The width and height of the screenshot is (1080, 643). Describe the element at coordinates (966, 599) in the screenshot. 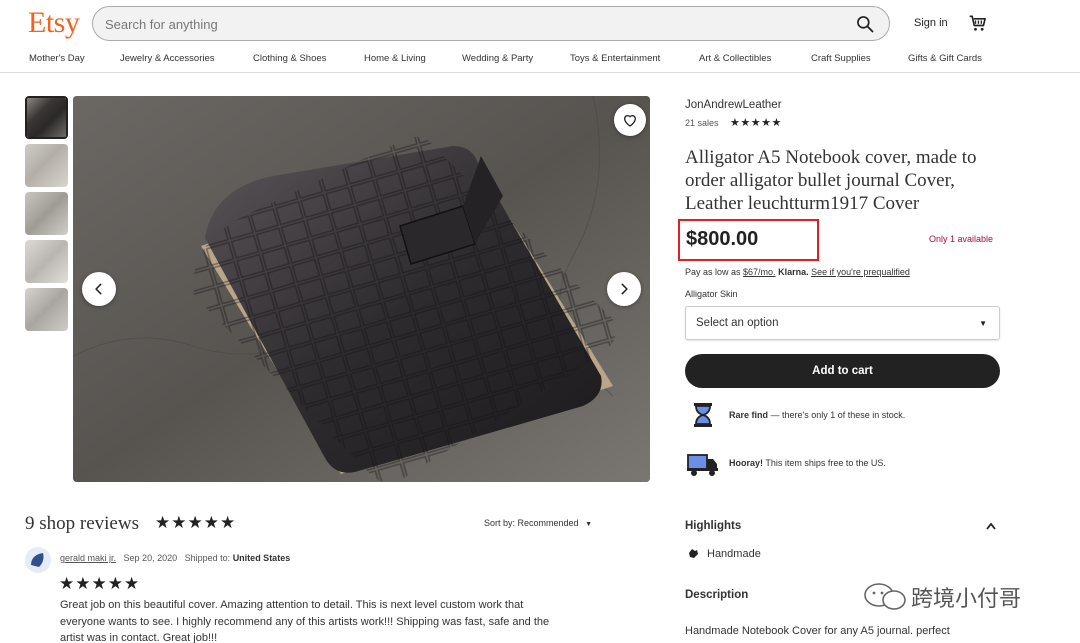

I see `watermark-text: 跨境小付哥` at that location.